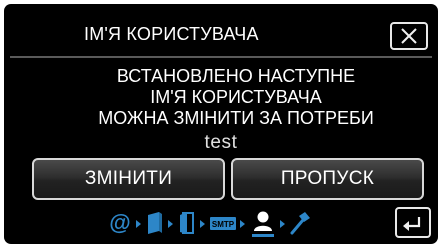 Image resolution: width=442 pixels, height=248 pixels. I want to click on hammer-icon, so click(300, 223).